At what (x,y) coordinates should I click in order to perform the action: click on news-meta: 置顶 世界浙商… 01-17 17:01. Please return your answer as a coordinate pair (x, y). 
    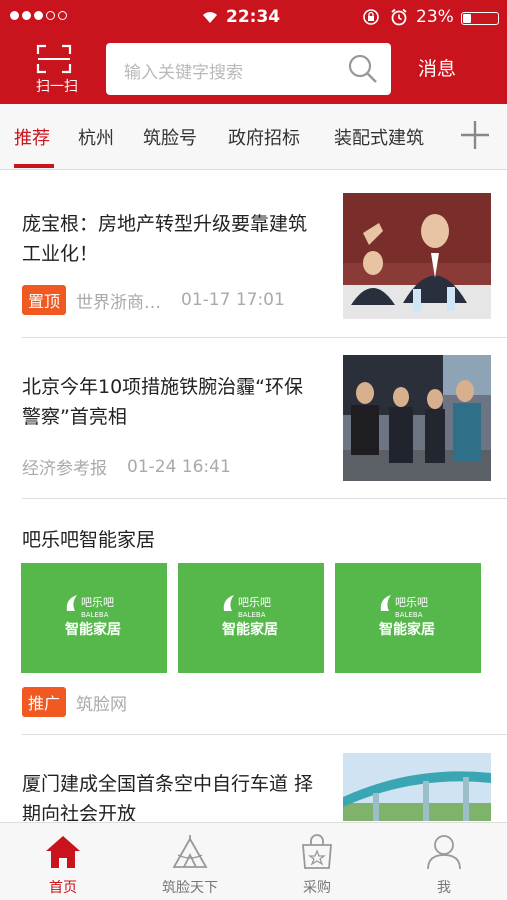
    Looking at the image, I should click on (153, 300).